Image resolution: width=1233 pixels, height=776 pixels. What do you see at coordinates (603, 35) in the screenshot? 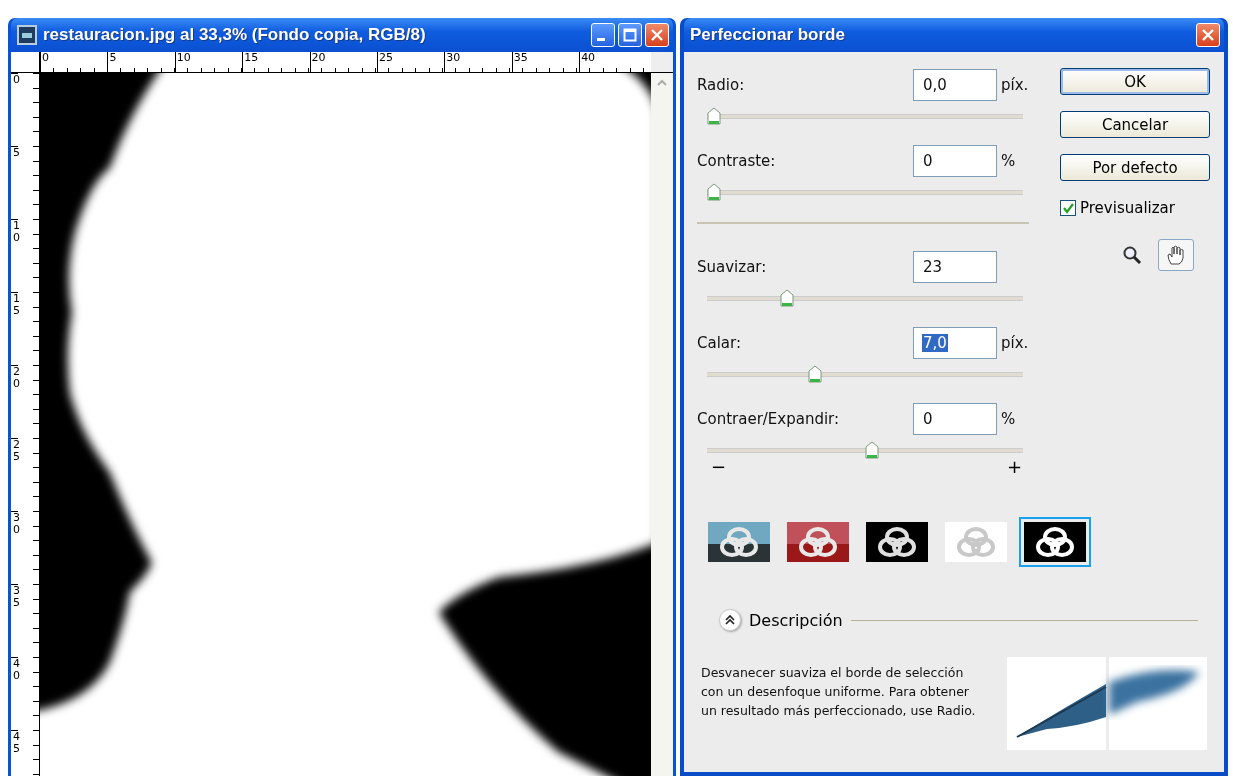
I see `minimize-button` at bounding box center [603, 35].